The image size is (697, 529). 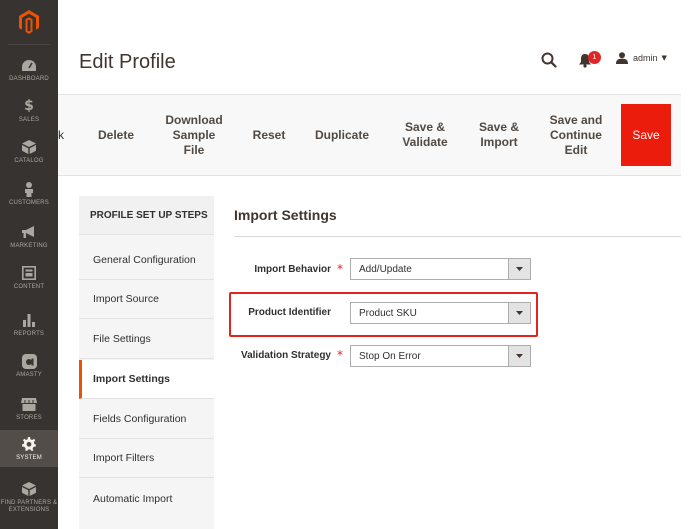 I want to click on step-general-configuration: General Configuration, so click(x=146, y=260).